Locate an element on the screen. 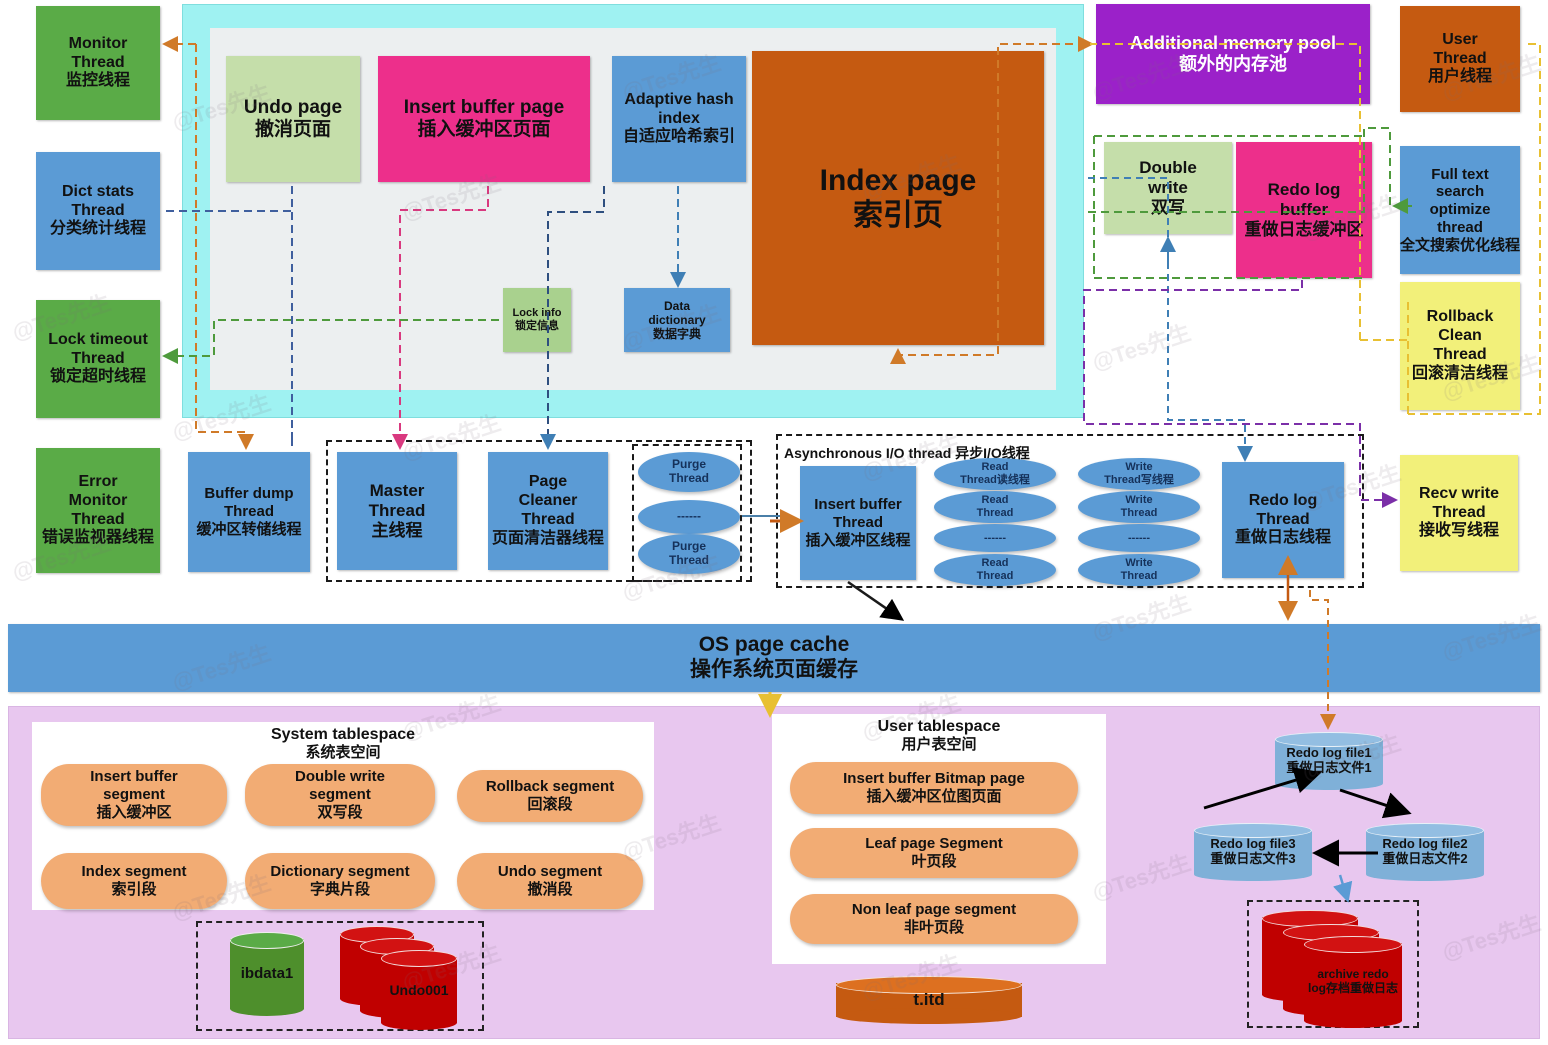 This screenshot has width=1548, height=1045. read-thread-0-en2: Thread读线程 is located at coordinates (995, 480).